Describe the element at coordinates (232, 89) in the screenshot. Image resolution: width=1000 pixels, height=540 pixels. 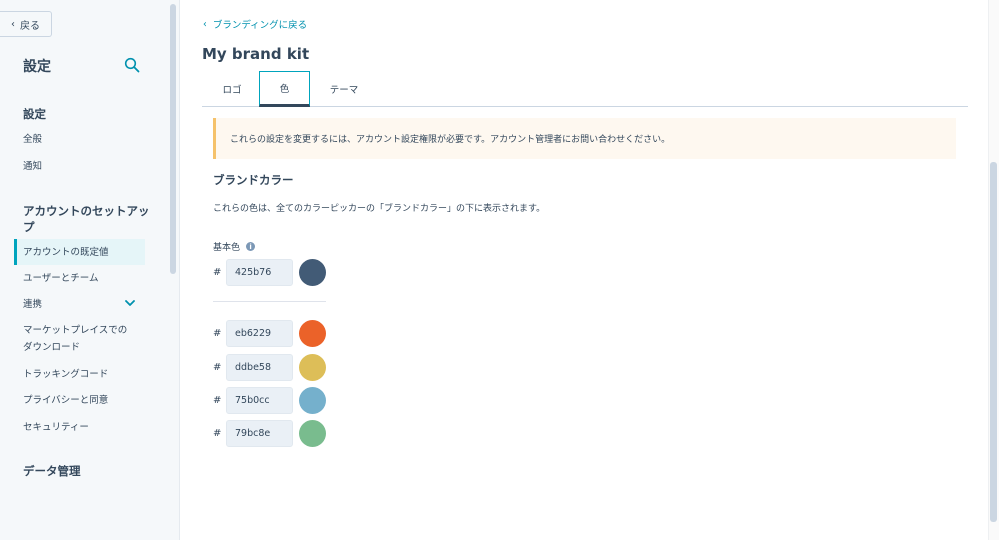
I see `tab-logo: ロゴ` at that location.